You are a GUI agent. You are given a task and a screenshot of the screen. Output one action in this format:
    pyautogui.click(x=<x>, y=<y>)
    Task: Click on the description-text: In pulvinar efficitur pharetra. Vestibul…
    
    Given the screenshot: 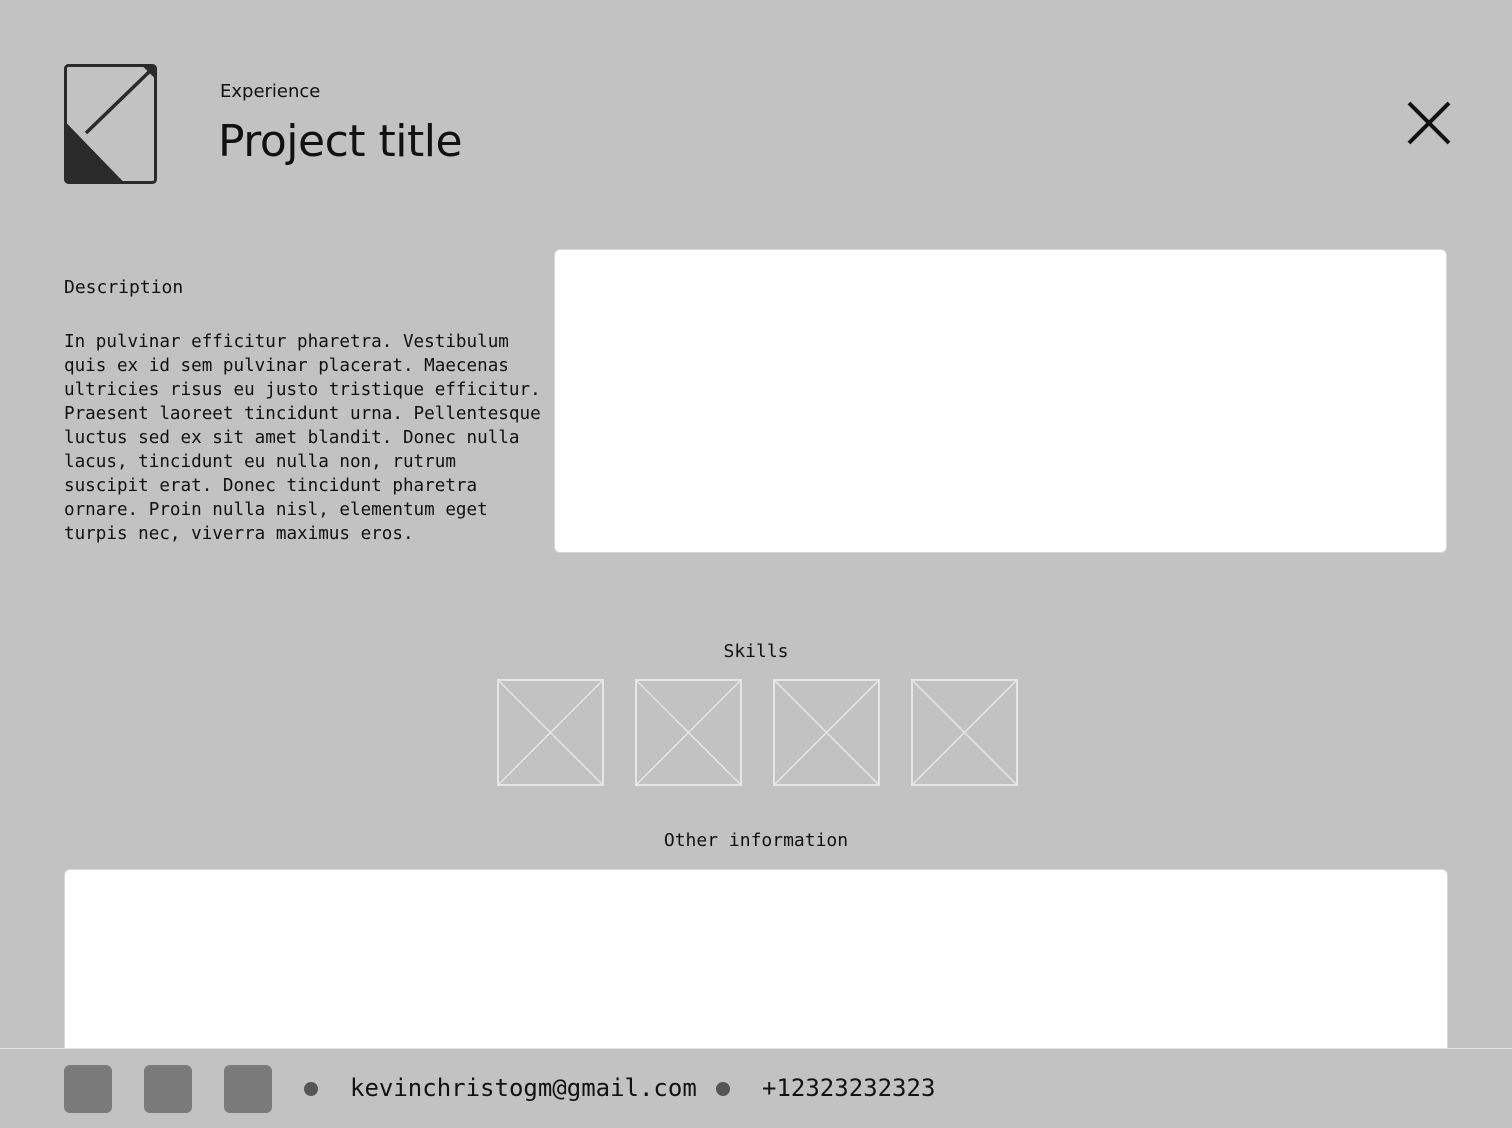 What is the action you would take?
    pyautogui.click(x=302, y=438)
    